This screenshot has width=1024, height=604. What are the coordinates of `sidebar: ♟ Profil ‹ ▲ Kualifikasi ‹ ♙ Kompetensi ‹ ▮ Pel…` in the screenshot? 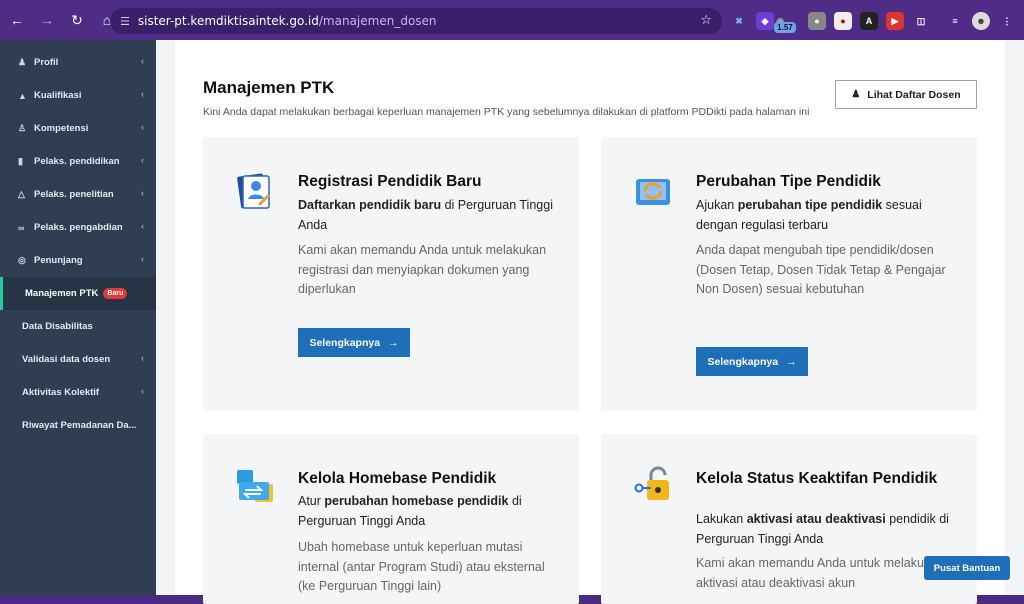 It's located at (78, 317).